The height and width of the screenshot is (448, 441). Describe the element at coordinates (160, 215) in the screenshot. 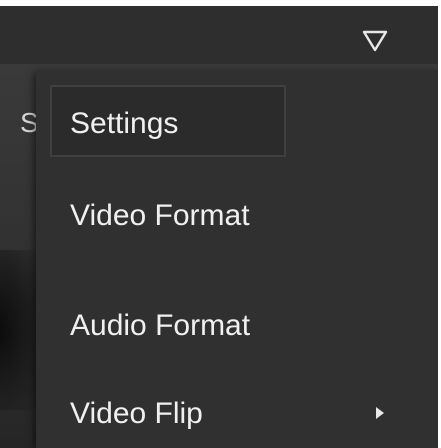

I see `menu-item-label: Video Format` at that location.